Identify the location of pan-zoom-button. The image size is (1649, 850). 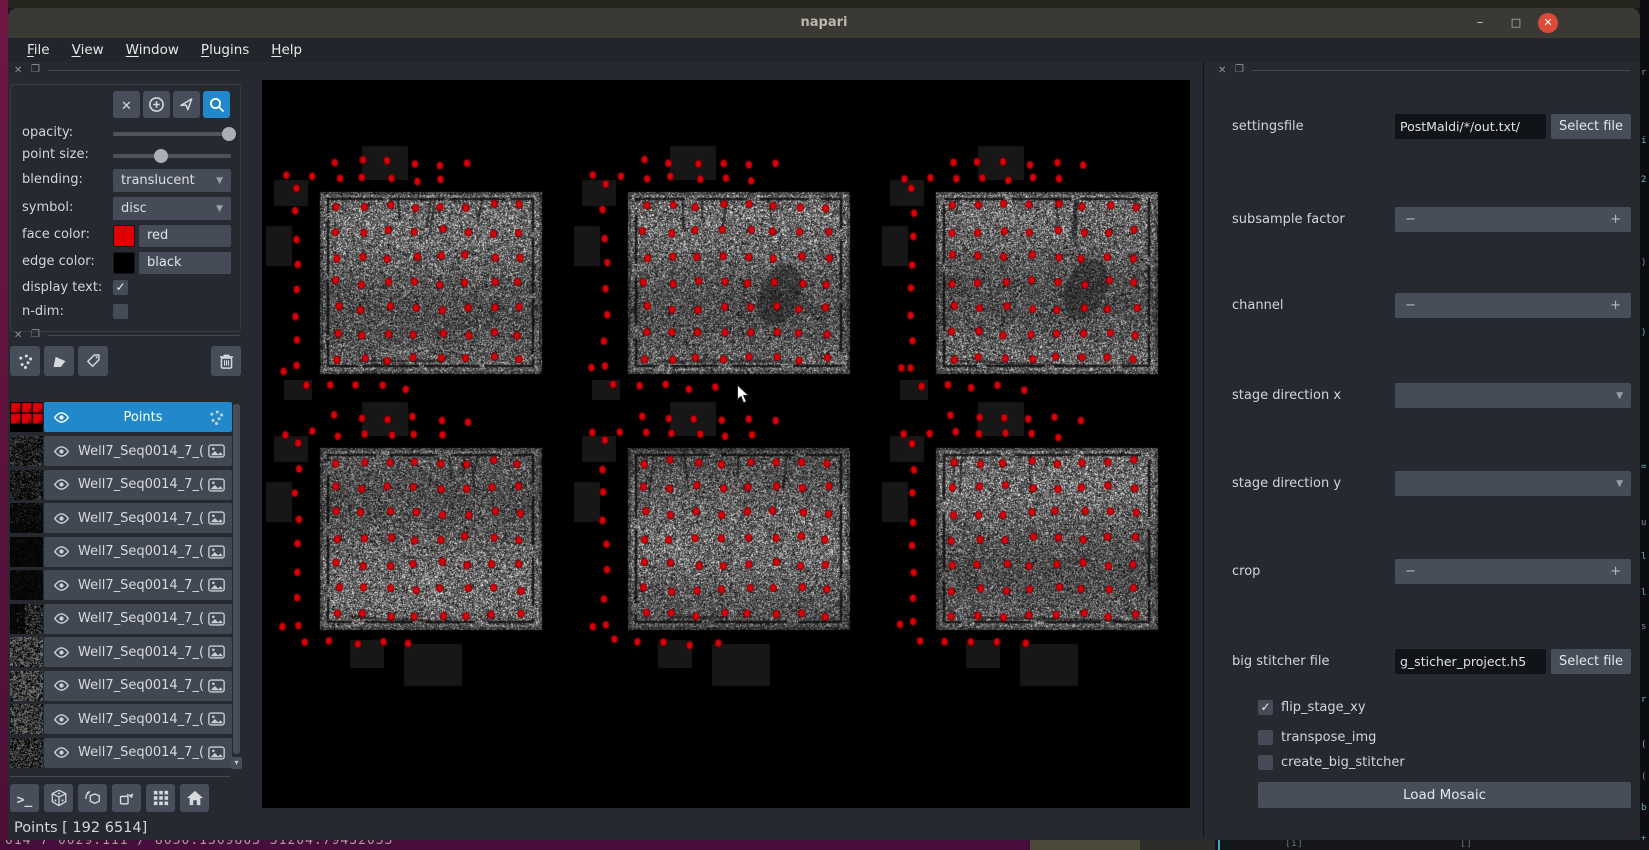
(216, 104).